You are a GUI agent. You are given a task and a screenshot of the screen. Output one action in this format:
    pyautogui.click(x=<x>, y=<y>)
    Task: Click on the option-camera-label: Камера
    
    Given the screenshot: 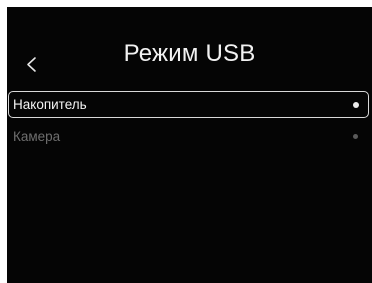 What is the action you would take?
    pyautogui.click(x=37, y=136)
    